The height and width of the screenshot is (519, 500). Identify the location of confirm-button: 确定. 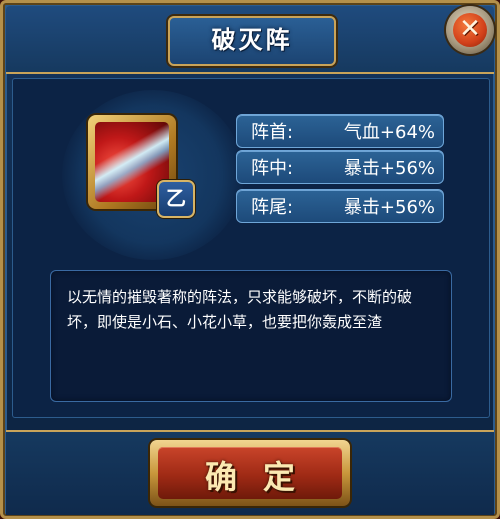
(250, 473).